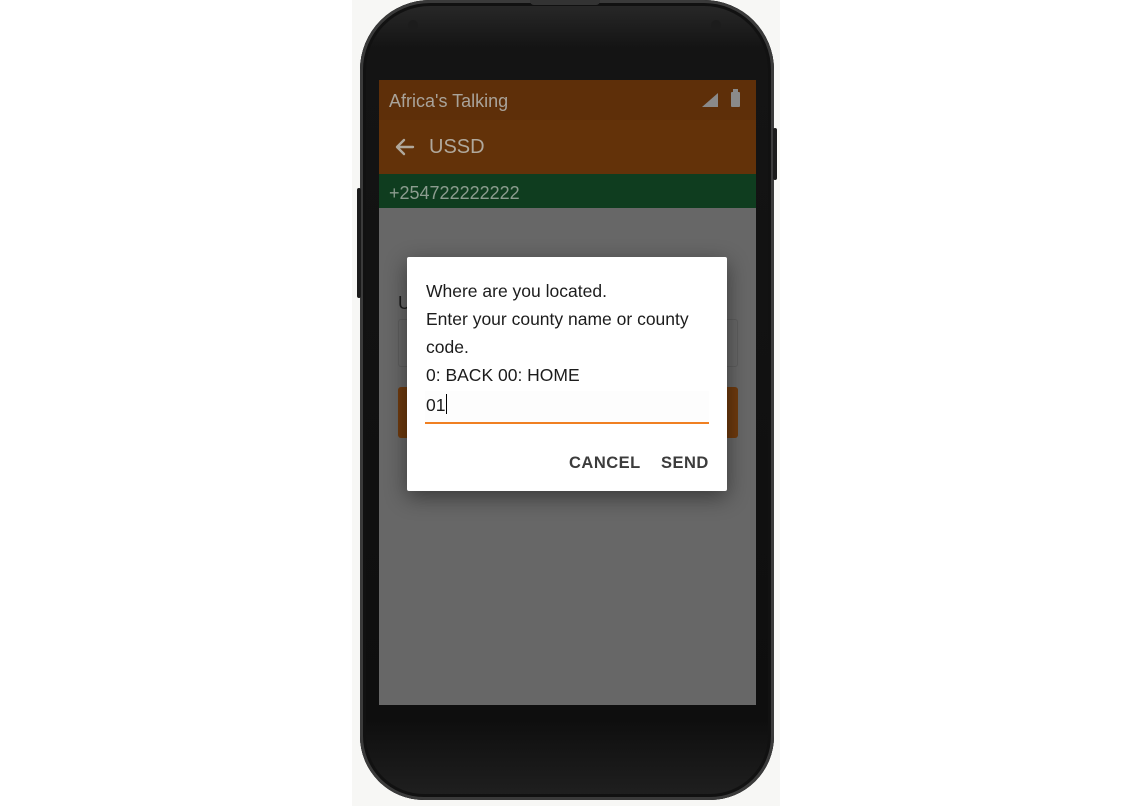 This screenshot has width=1127, height=806. Describe the element at coordinates (685, 463) in the screenshot. I see `send-button: SEND` at that location.